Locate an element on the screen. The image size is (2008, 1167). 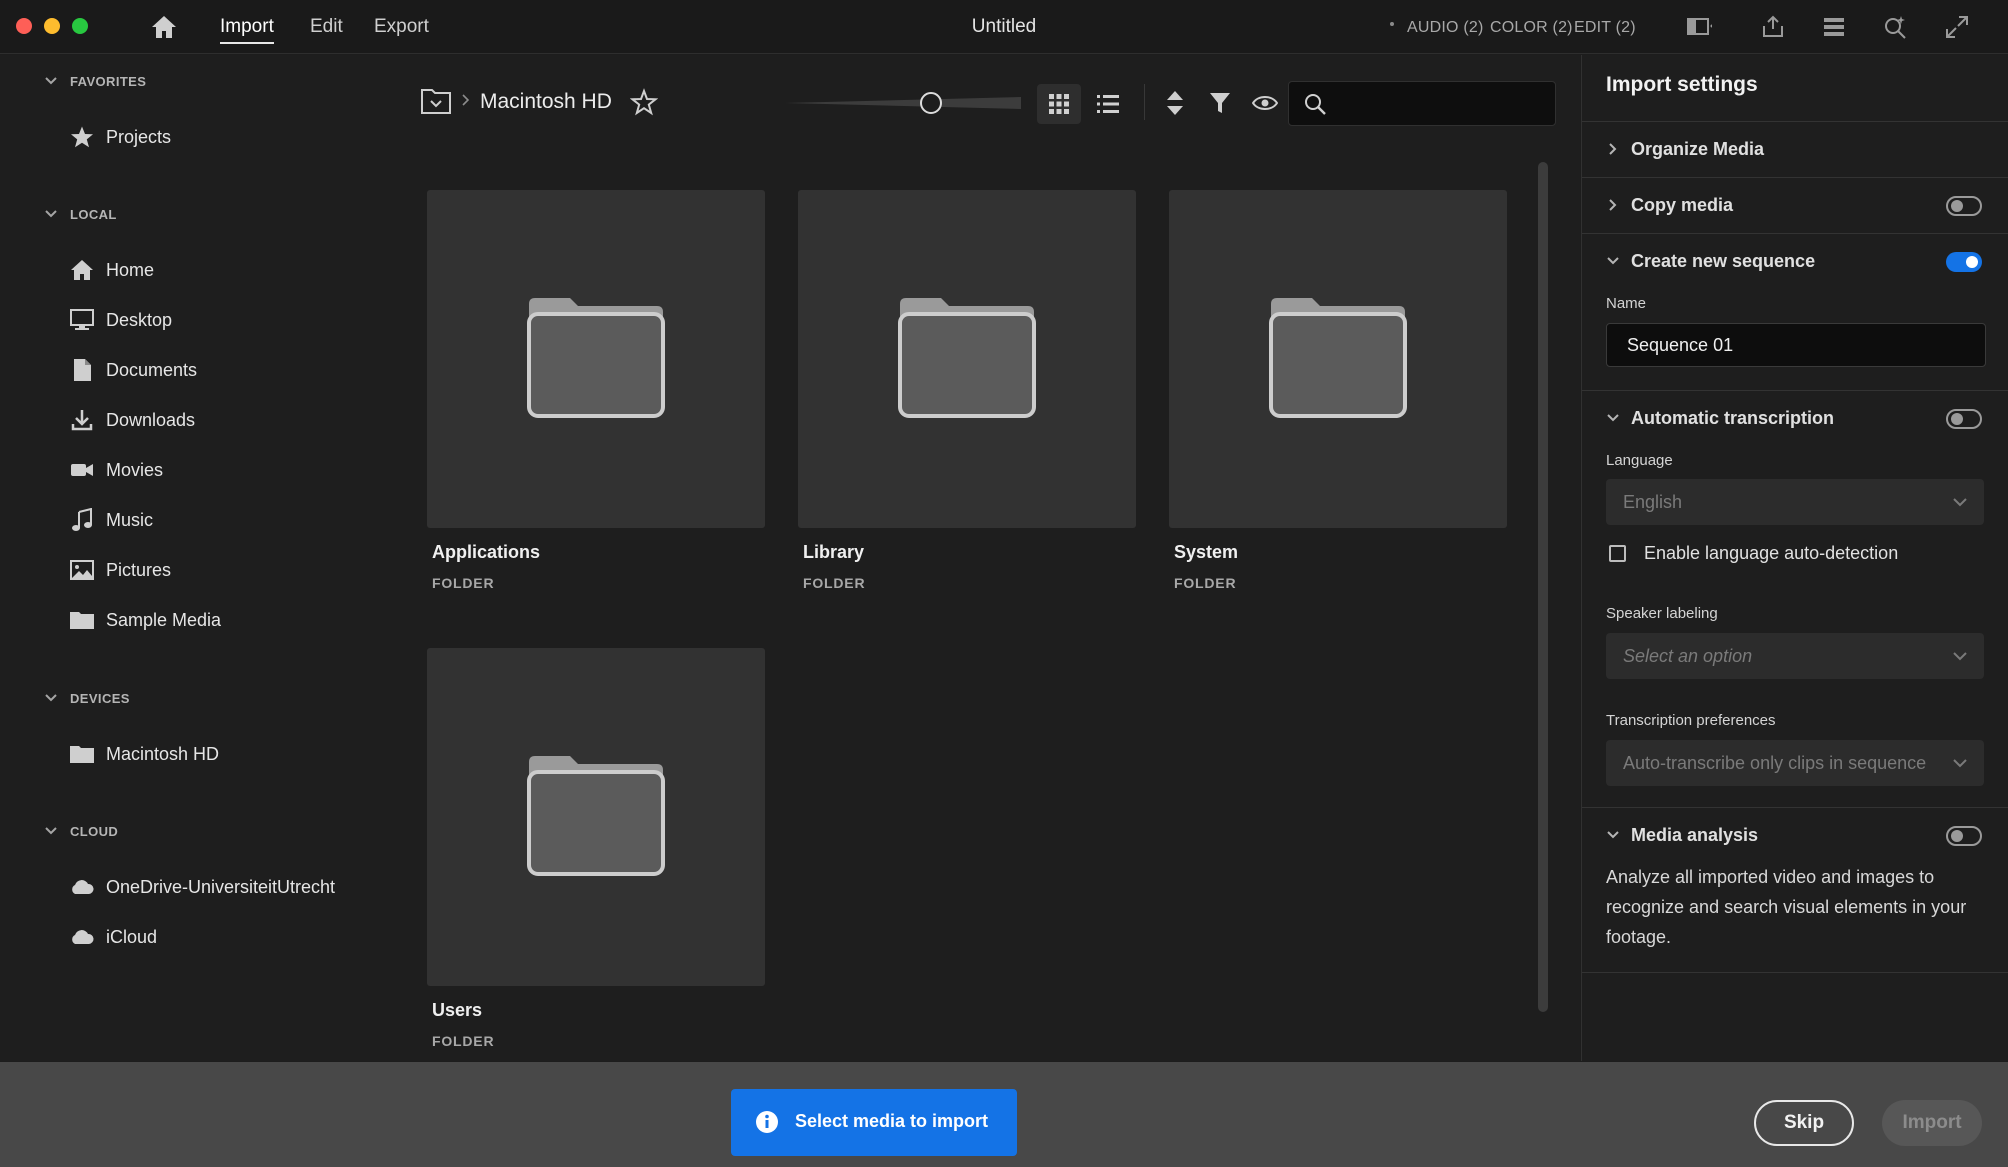
sidebar-item-label: iCloud is located at coordinates (132, 936).